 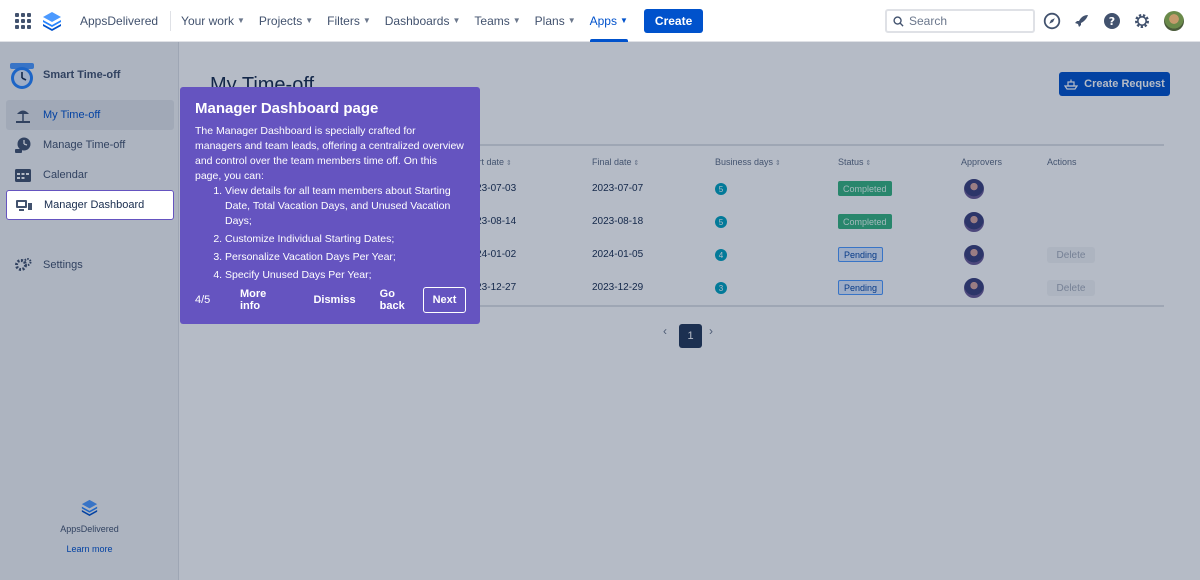 What do you see at coordinates (1142, 21) in the screenshot?
I see `gear-icon` at bounding box center [1142, 21].